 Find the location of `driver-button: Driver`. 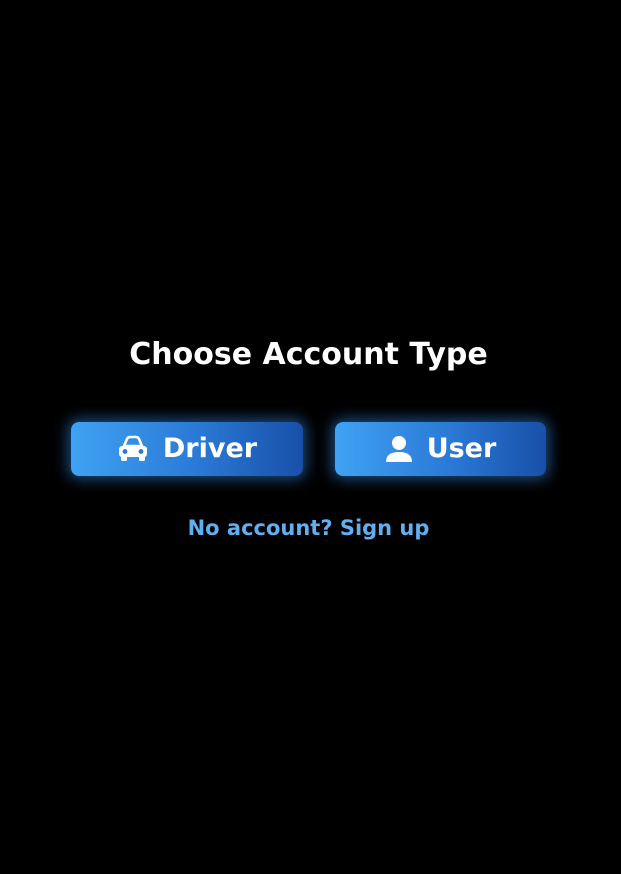

driver-button: Driver is located at coordinates (187, 449).